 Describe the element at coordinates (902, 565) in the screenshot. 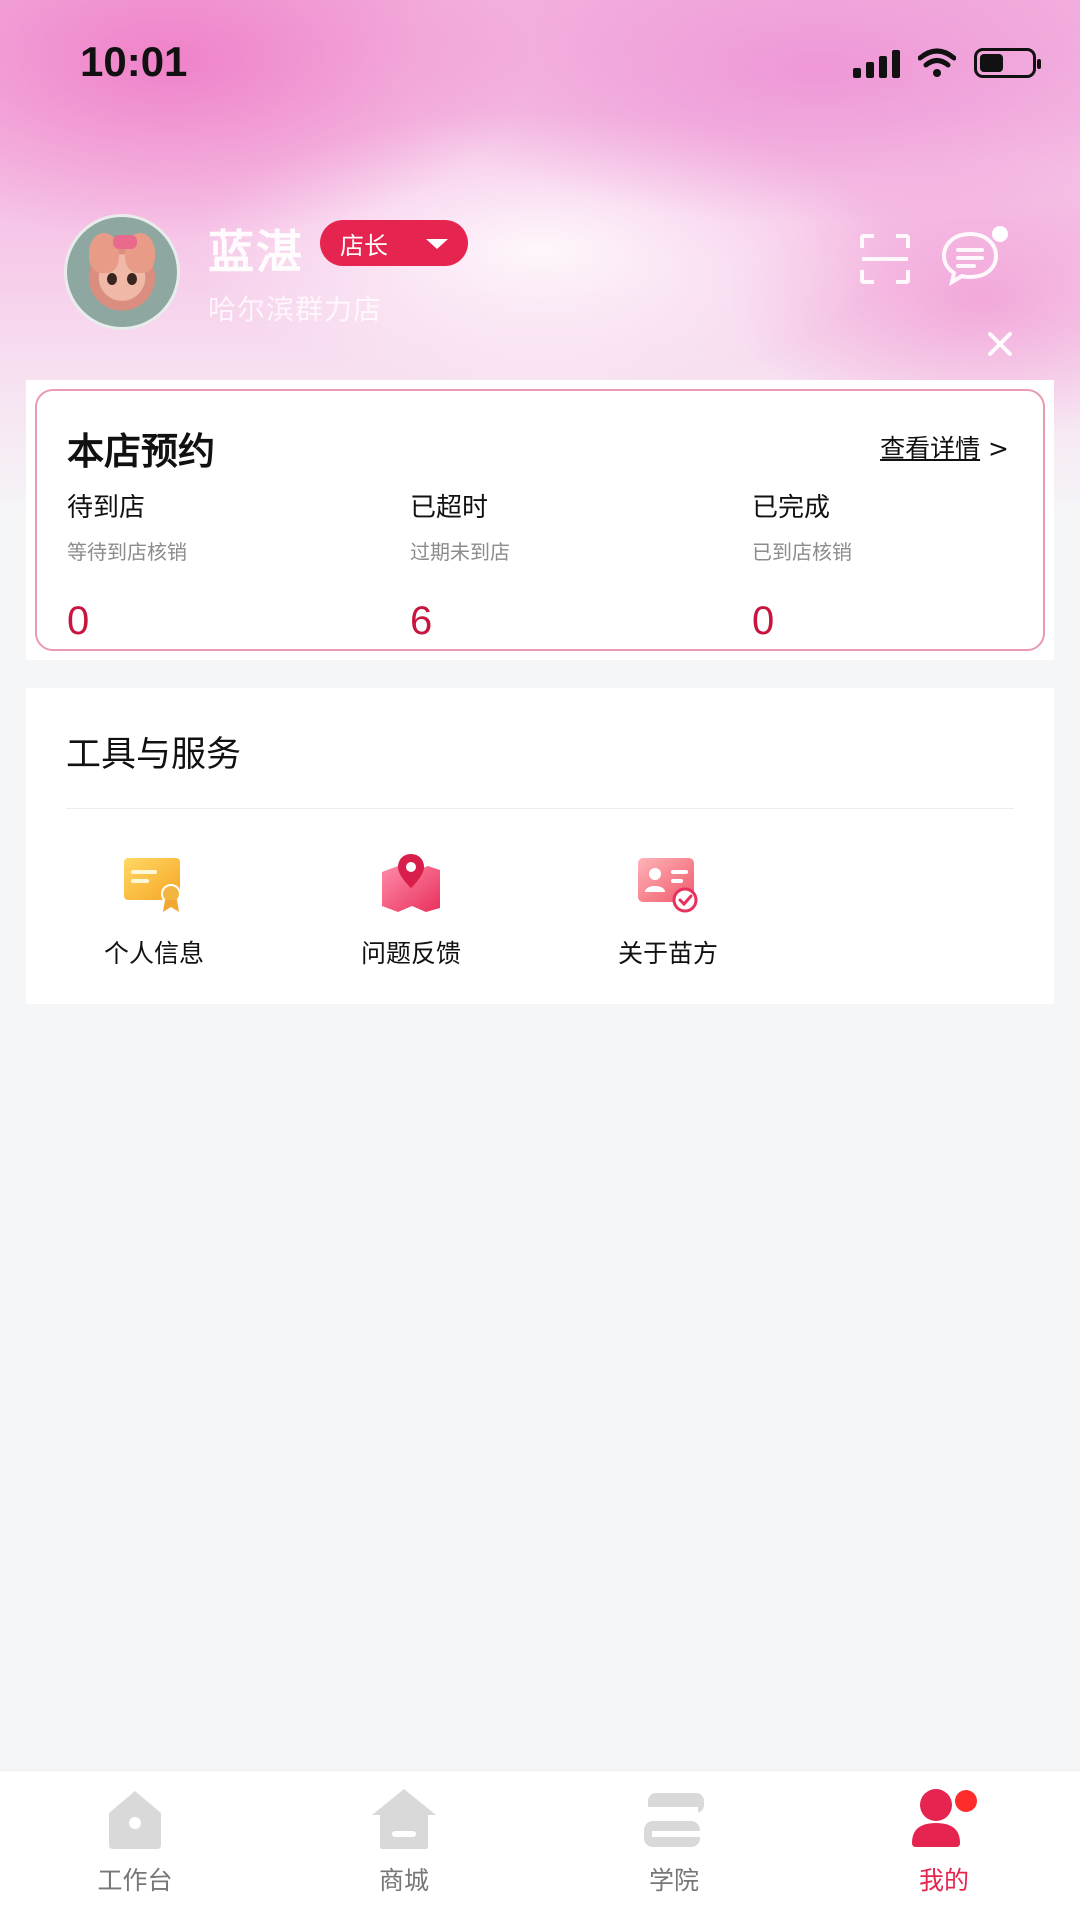

I see `stat-completed: 已完成 已到店核销 0` at that location.